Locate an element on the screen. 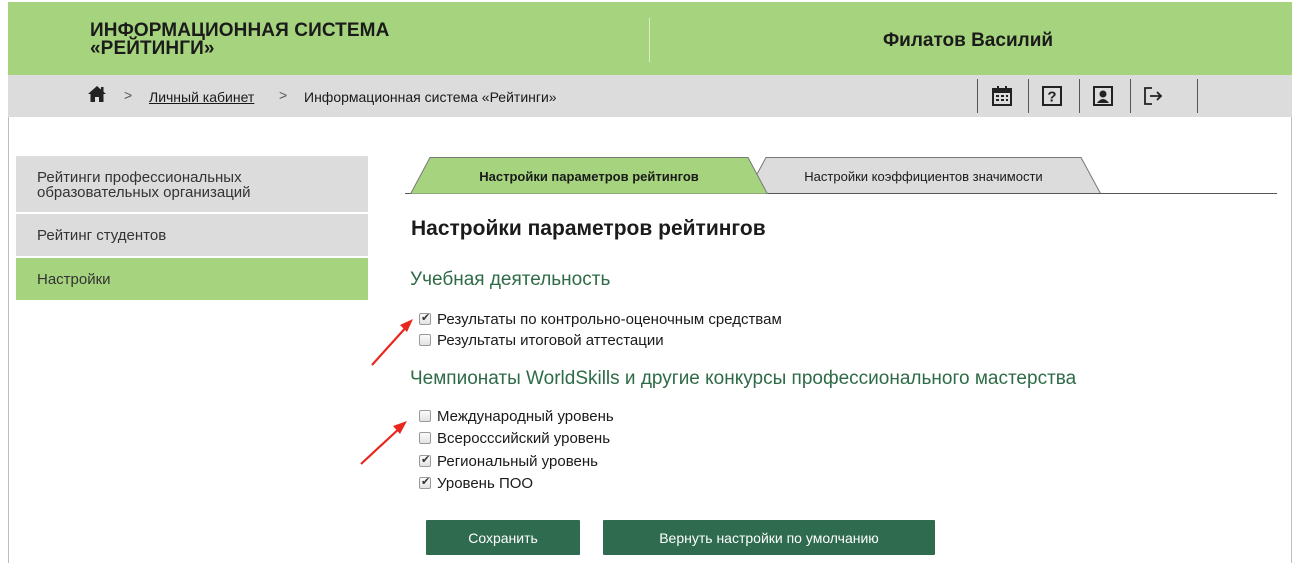 Image resolution: width=1292 pixels, height=563 pixels. page-title: Настройки параметров рейтингов is located at coordinates (588, 228).